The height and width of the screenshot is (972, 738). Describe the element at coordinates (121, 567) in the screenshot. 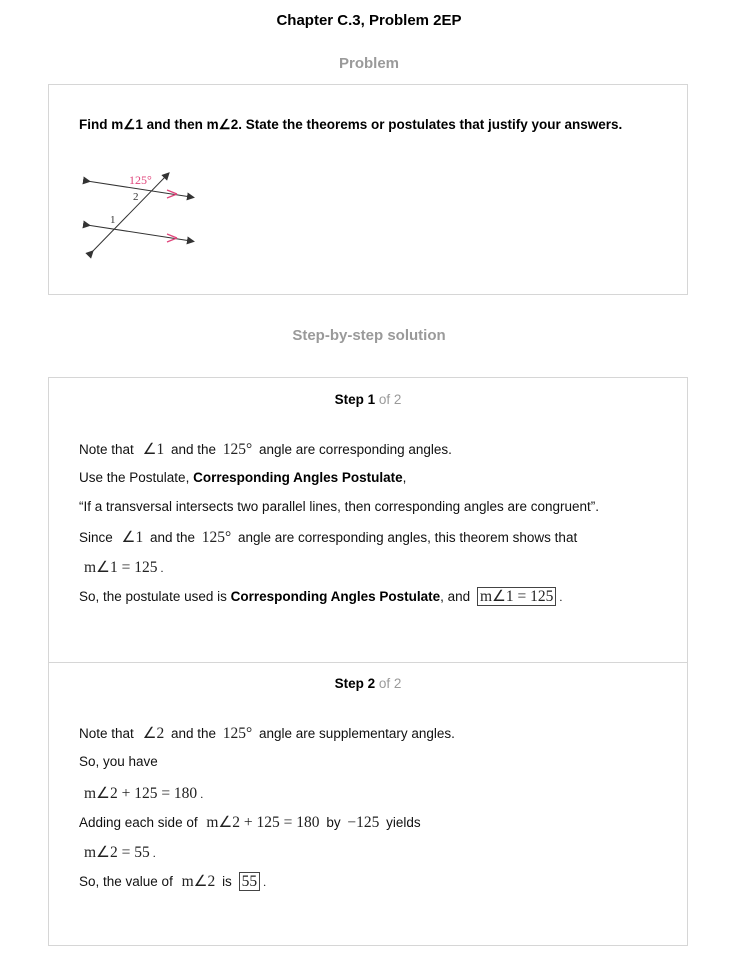

I see `equation: m∠1 = 125` at that location.